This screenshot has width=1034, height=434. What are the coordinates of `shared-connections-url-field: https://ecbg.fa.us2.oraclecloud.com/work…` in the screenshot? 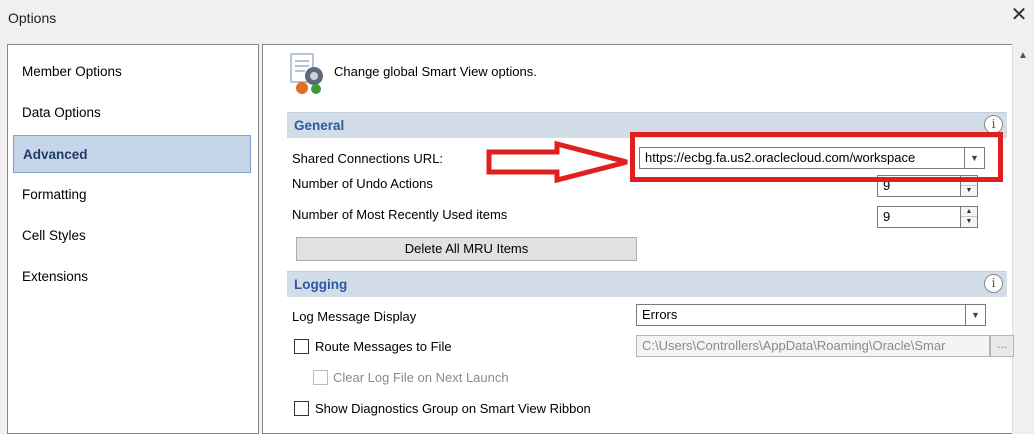 It's located at (802, 158).